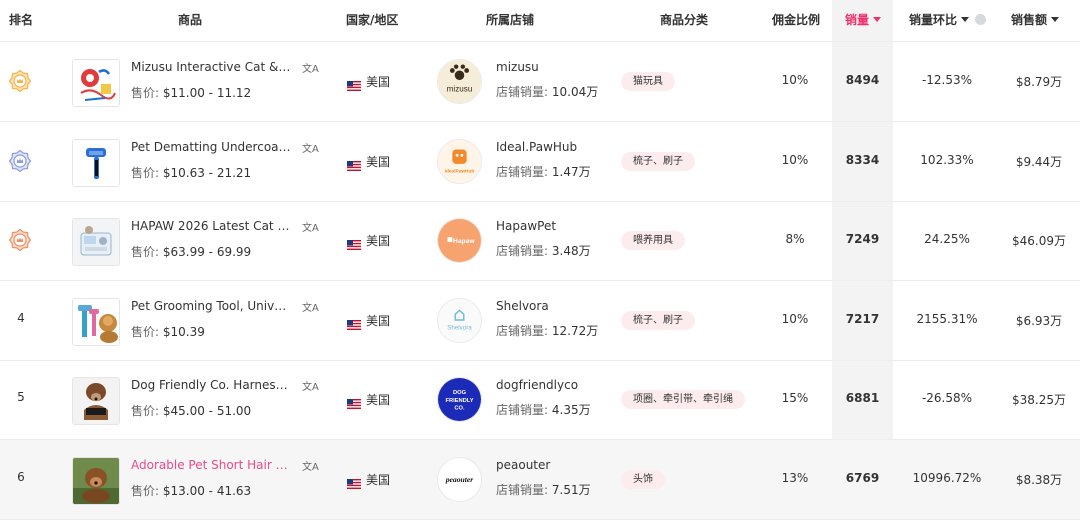  What do you see at coordinates (947, 80) in the screenshot?
I see `sales-change: -12.53%` at bounding box center [947, 80].